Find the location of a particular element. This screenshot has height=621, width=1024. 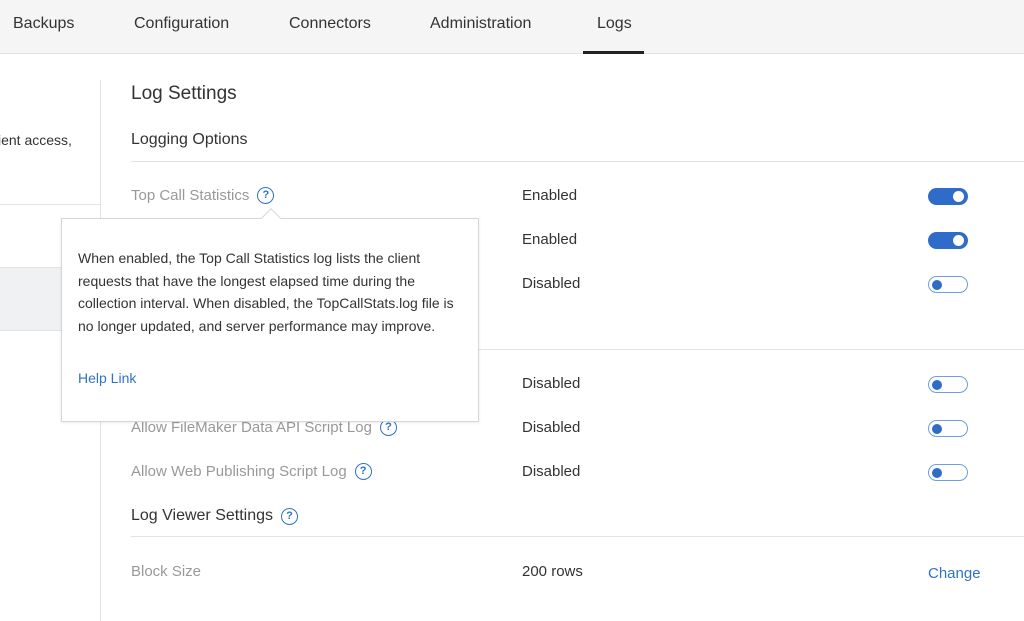

tab-administration: Administration is located at coordinates (480, 27).